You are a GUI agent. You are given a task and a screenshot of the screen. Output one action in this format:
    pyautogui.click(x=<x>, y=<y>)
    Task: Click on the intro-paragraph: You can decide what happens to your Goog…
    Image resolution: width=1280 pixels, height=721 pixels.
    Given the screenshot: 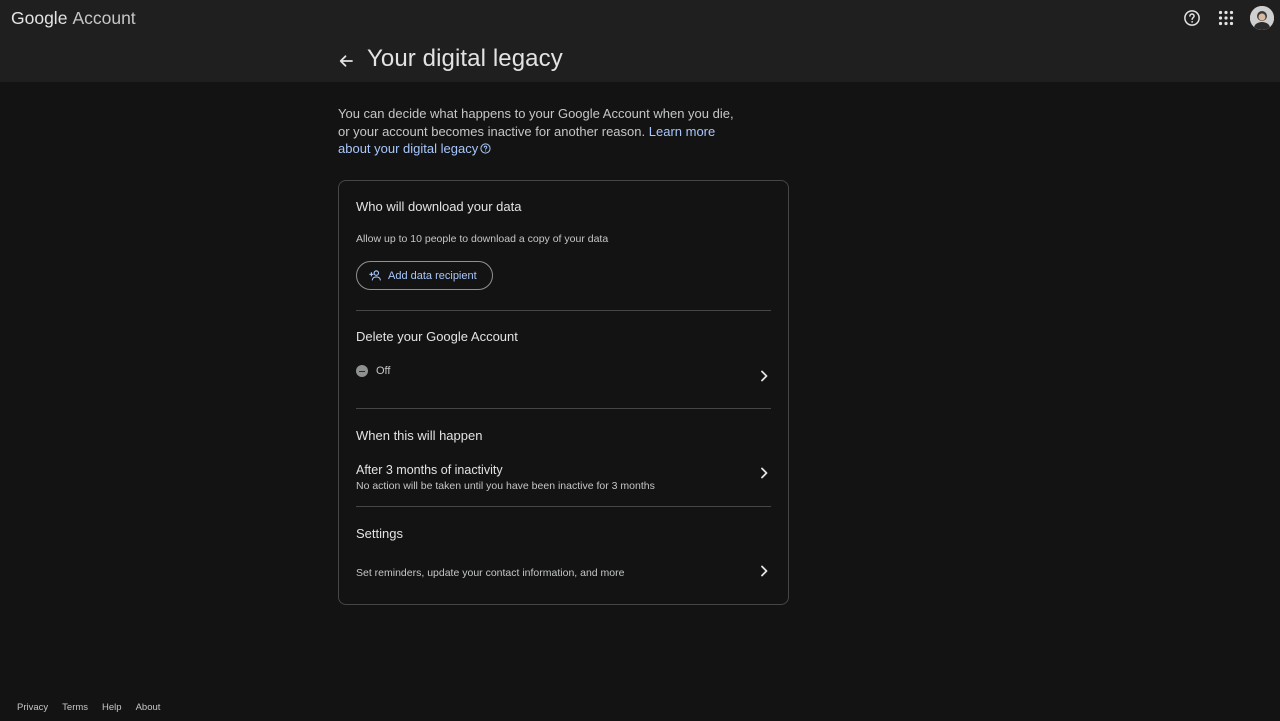 What is the action you would take?
    pyautogui.click(x=538, y=132)
    